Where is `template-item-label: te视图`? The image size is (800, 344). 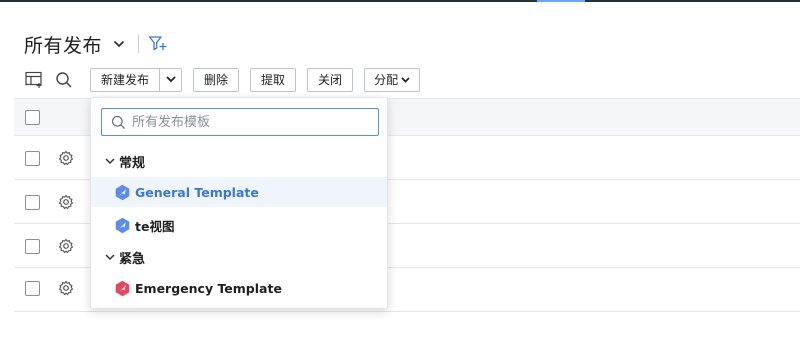
template-item-label: te视图 is located at coordinates (155, 226).